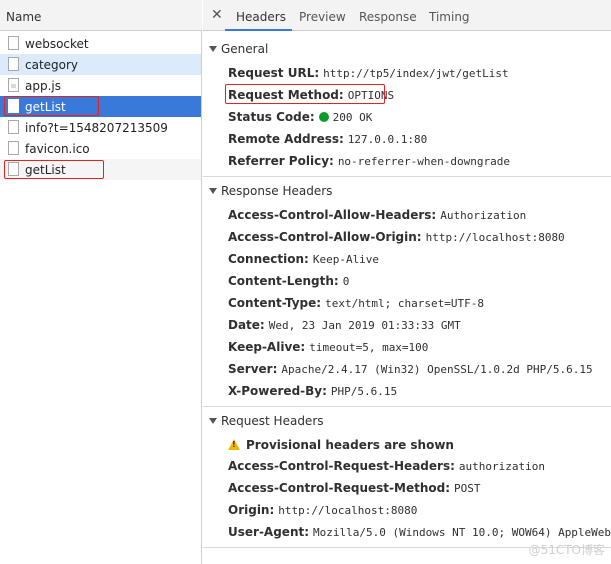 This screenshot has width=611, height=564. What do you see at coordinates (57, 44) in the screenshot?
I see `request-name: websocket` at bounding box center [57, 44].